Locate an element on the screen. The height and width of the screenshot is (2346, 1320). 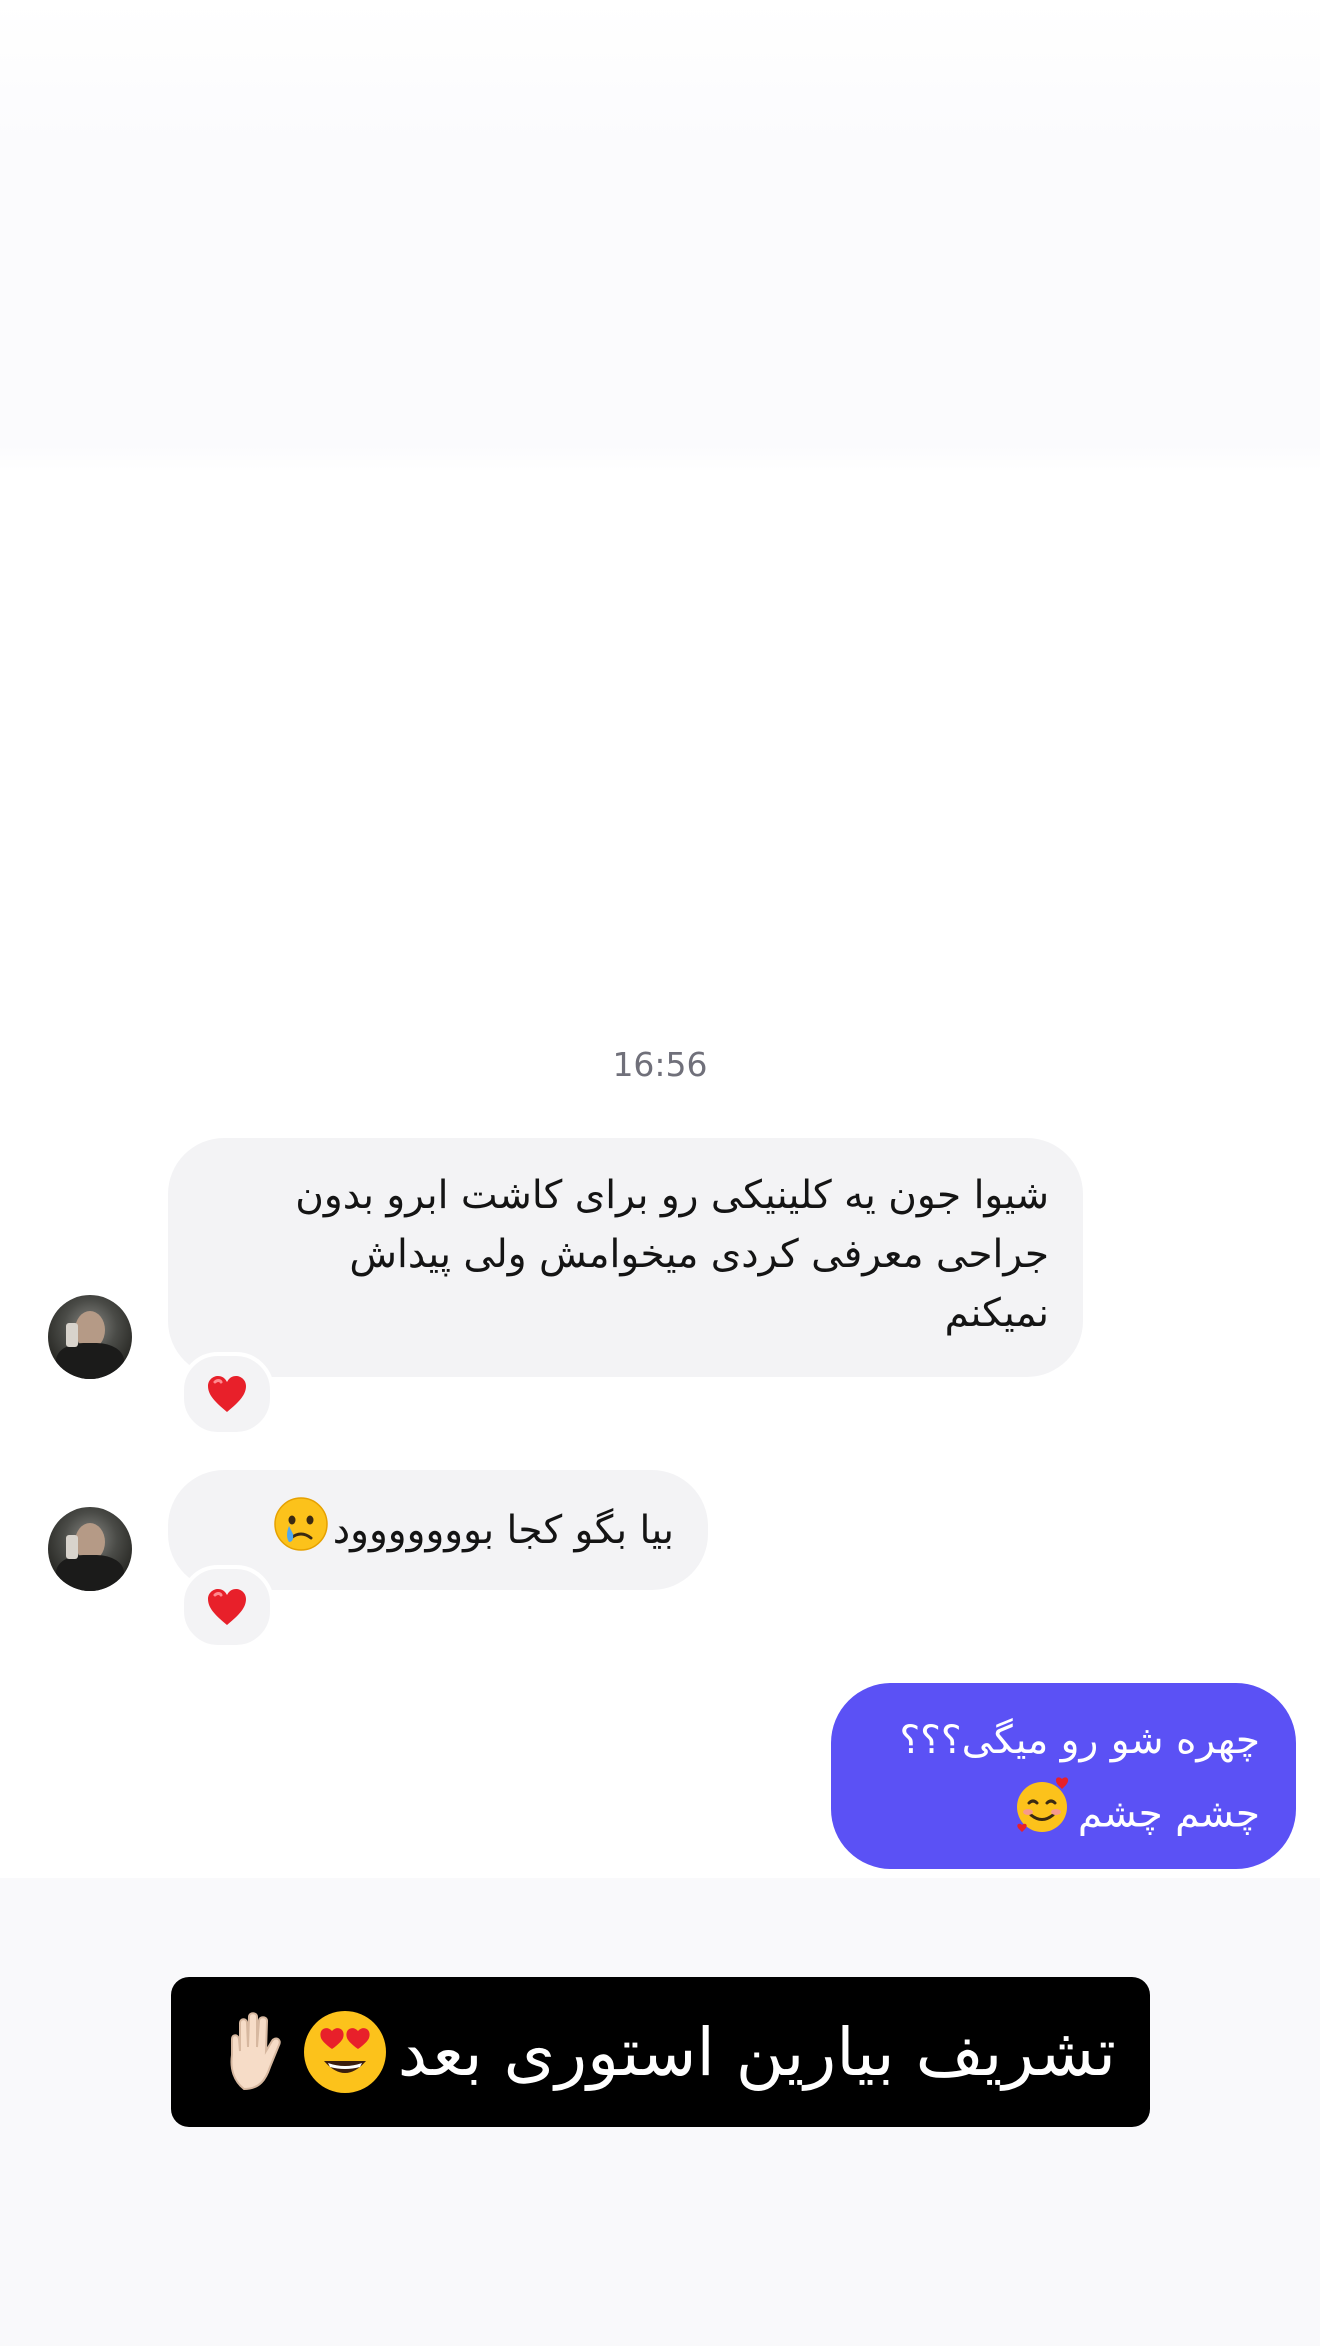
message-text-line: چهره شو رو میگی؟؟؟ is located at coordinates (1079, 1740).